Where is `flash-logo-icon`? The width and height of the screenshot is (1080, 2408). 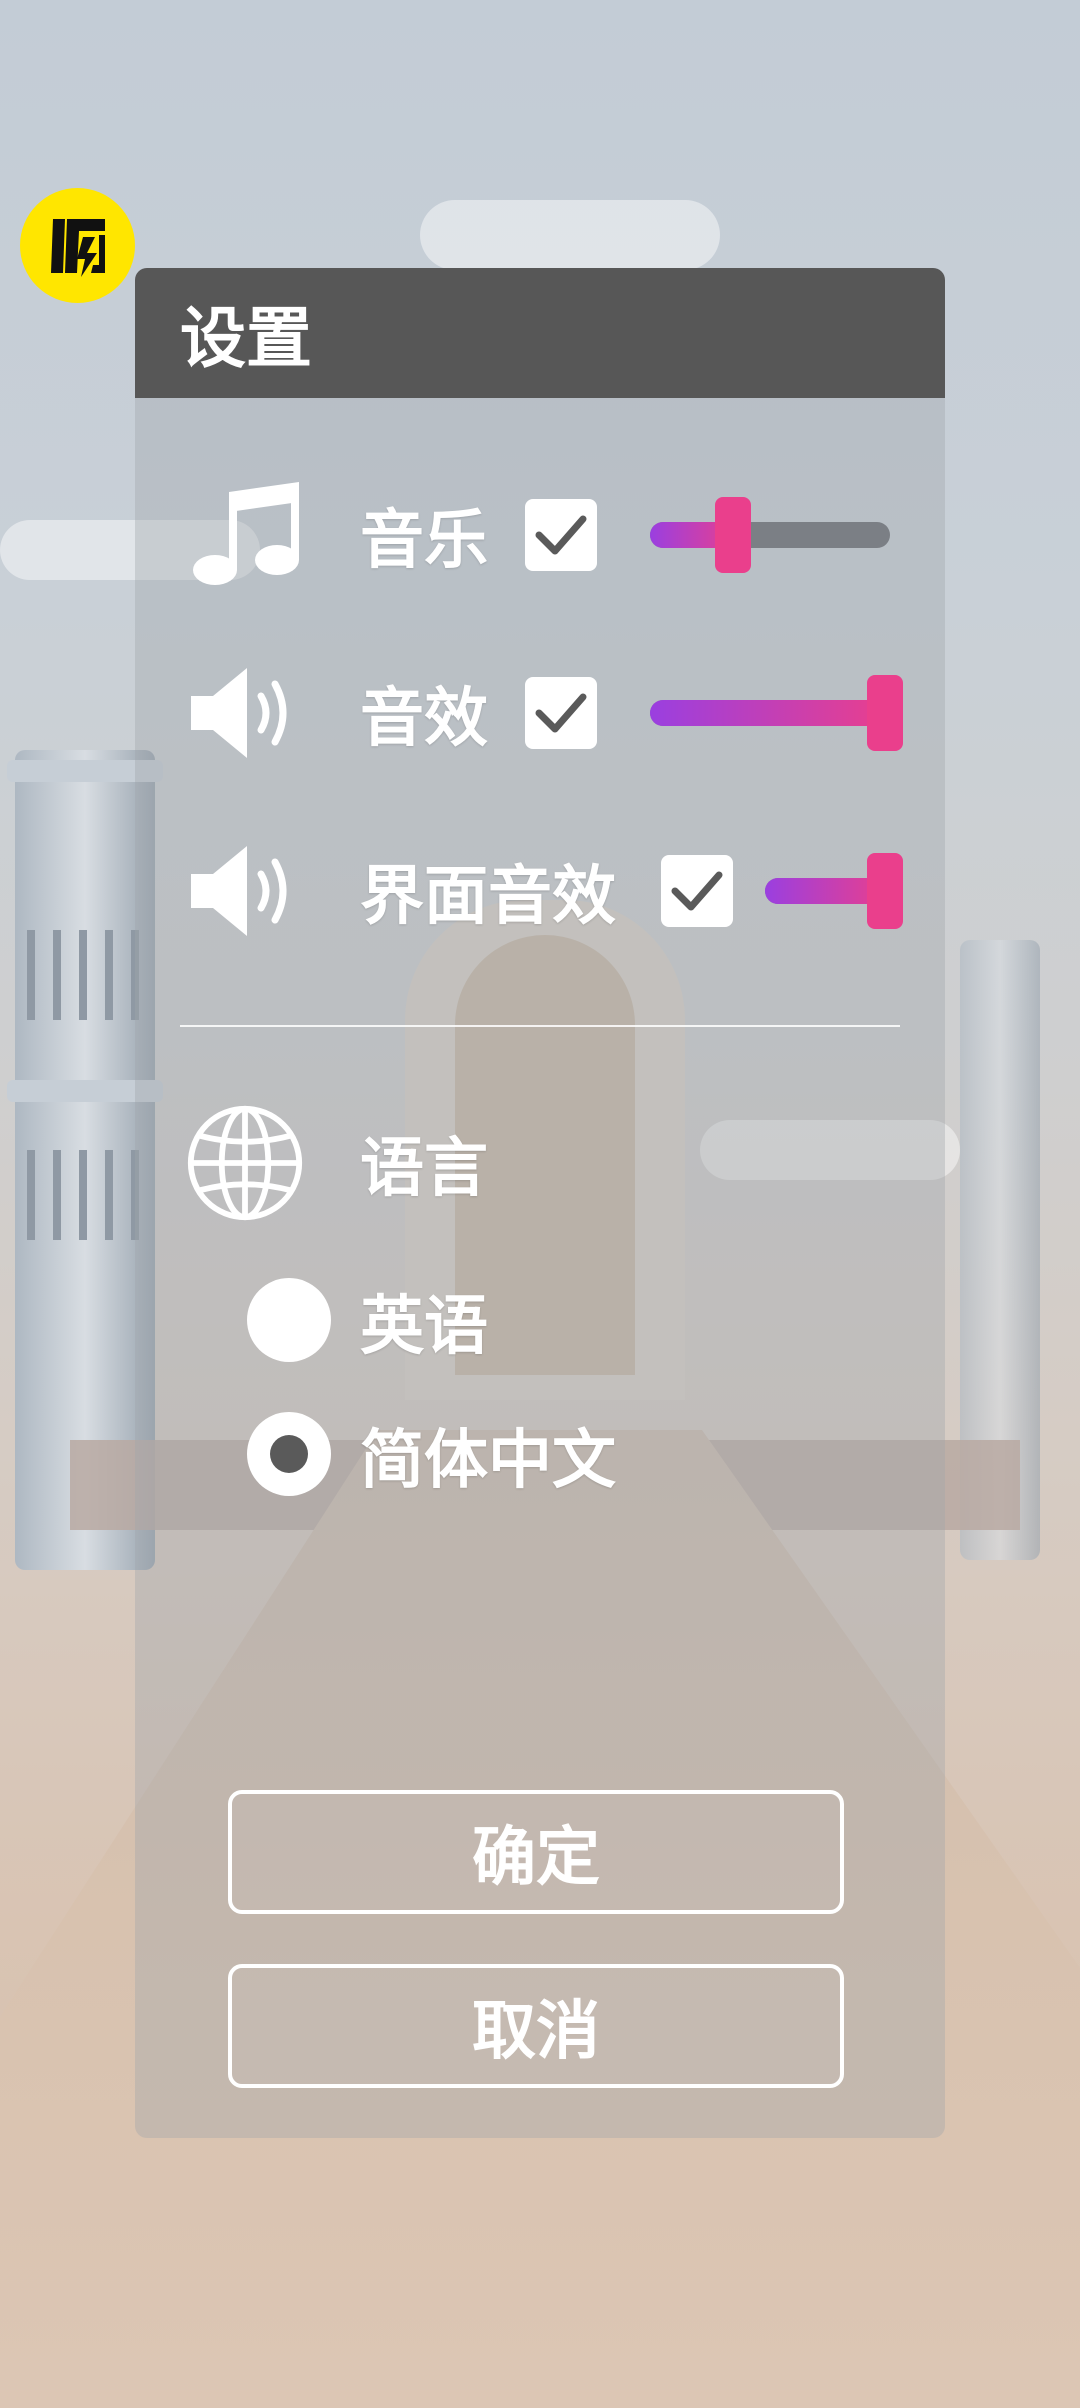
flash-logo-icon is located at coordinates (77, 247).